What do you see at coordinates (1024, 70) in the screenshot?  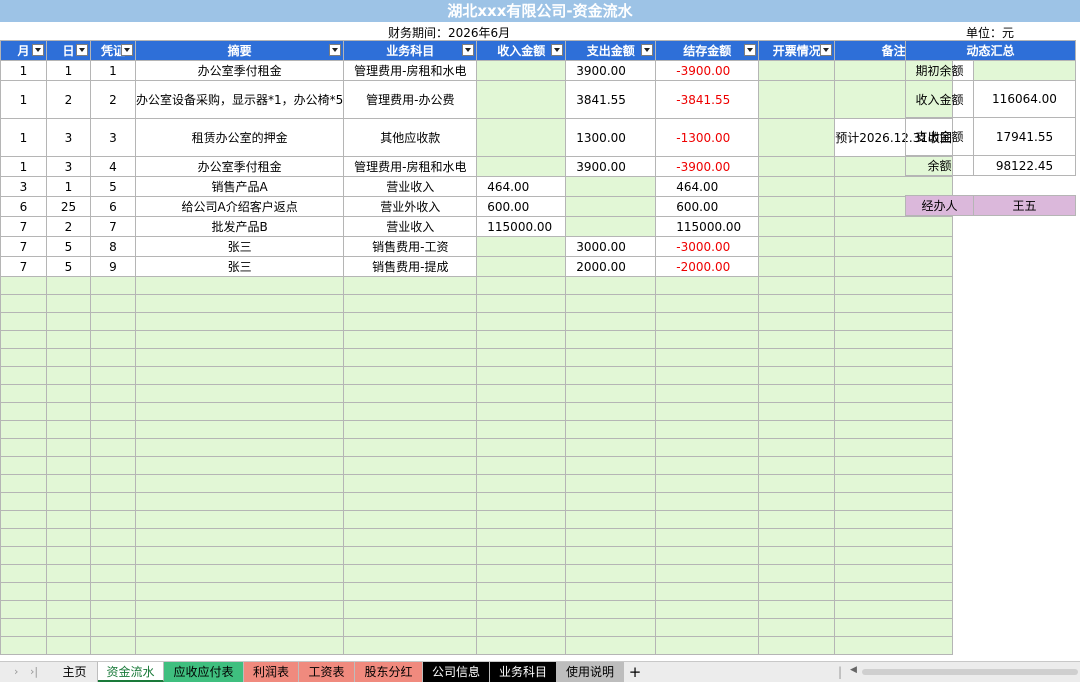 I see `summary-value-opening` at bounding box center [1024, 70].